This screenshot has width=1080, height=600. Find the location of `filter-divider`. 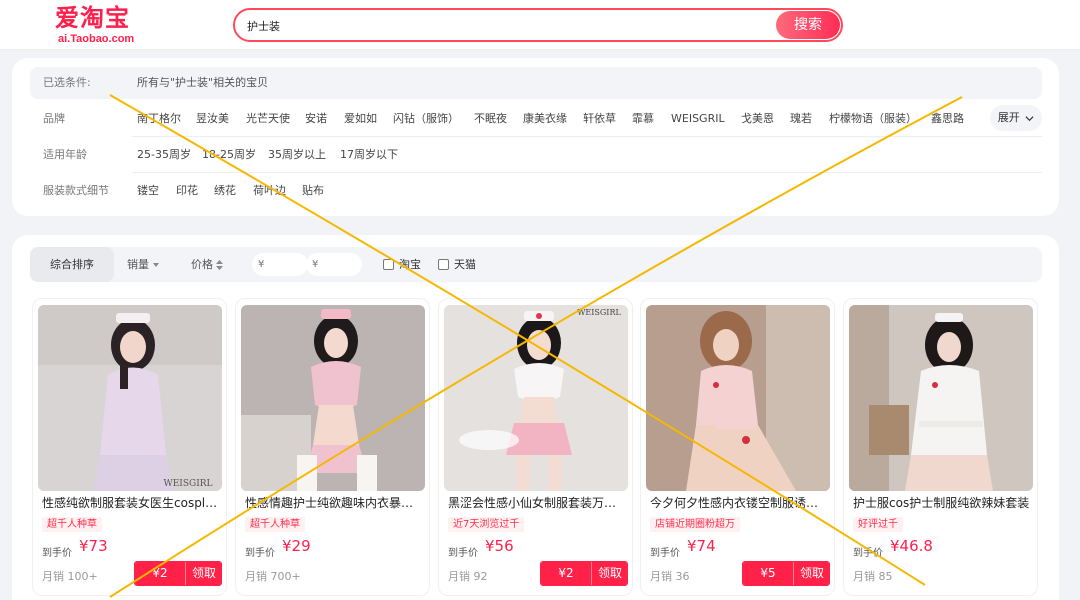

filter-divider is located at coordinates (587, 136).